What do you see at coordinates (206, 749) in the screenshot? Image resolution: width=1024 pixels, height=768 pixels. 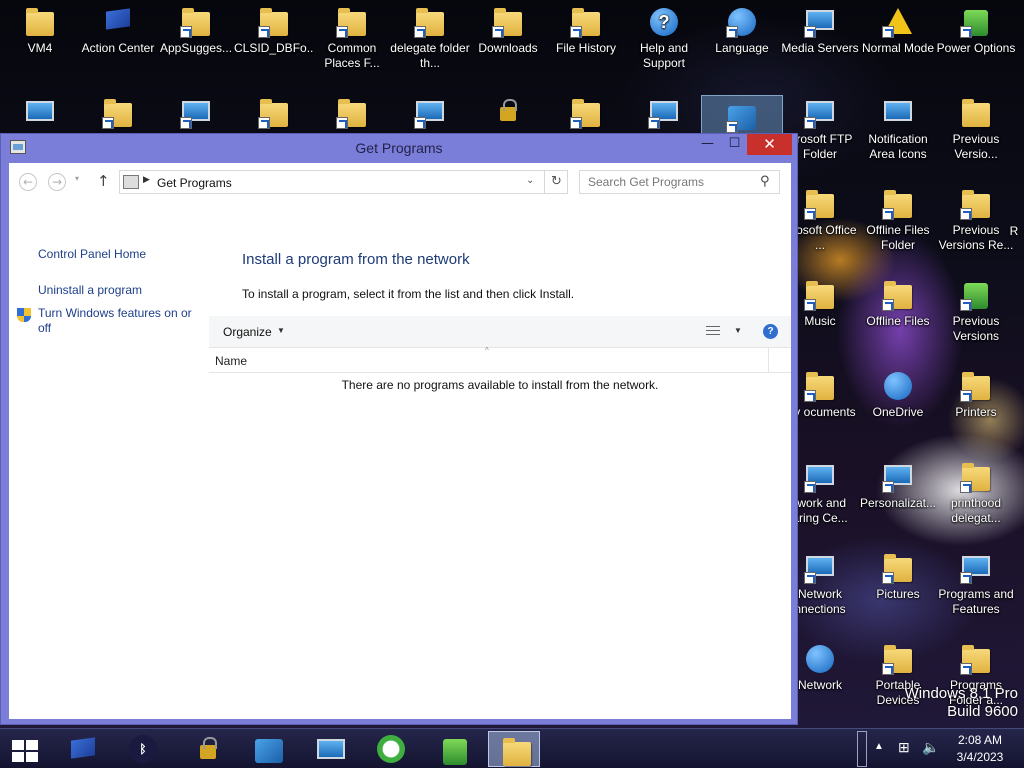 I see `taskbar-keys` at bounding box center [206, 749].